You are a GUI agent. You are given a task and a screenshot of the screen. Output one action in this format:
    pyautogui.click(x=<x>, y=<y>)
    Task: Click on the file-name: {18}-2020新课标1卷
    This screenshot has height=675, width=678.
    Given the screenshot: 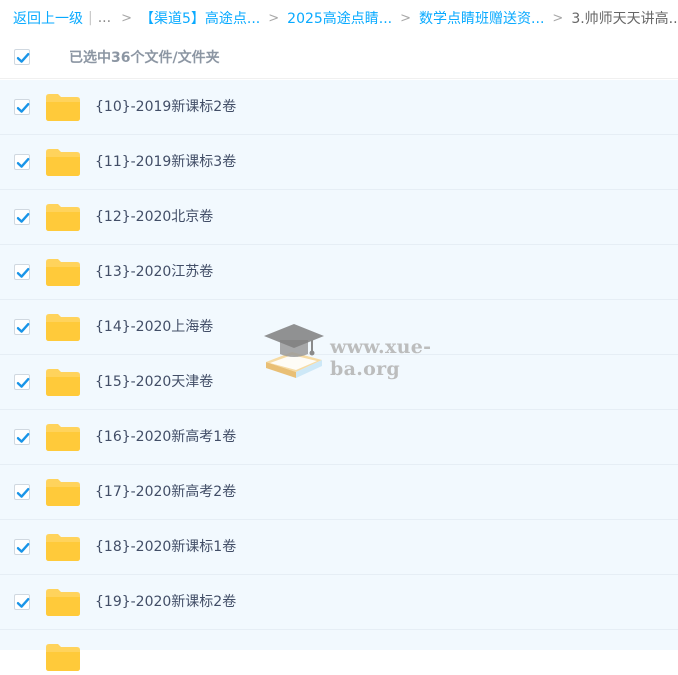 What is the action you would take?
    pyautogui.click(x=165, y=547)
    